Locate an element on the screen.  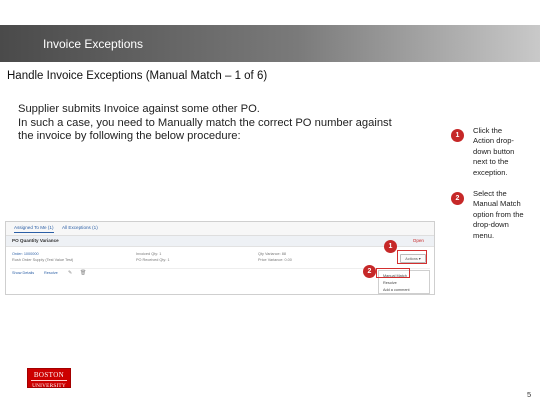
pencil-icon: ✎ is located at coordinates (70, 273).